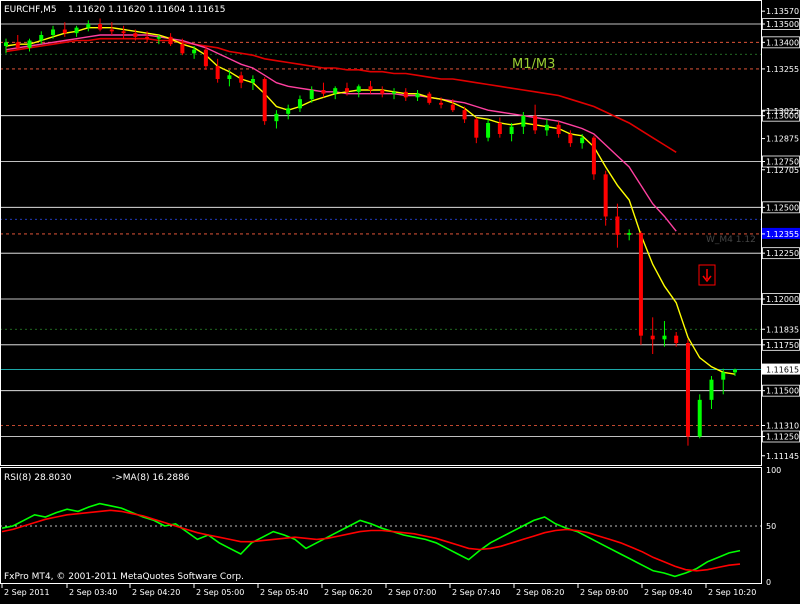 The height and width of the screenshot is (604, 800). I want to click on time-tick-label: 2 Sep 08:20, so click(540, 592).